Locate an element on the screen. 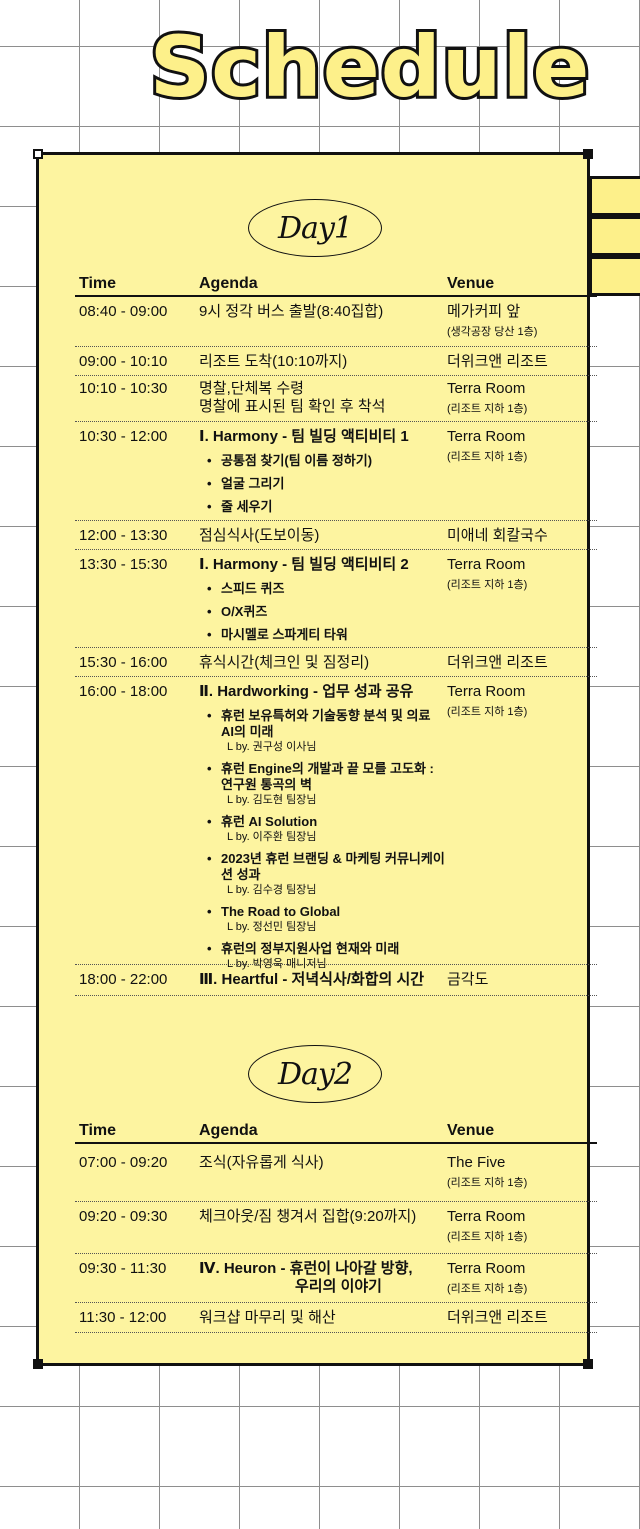  row-time: 18:00 - 22:00 is located at coordinates (123, 979).